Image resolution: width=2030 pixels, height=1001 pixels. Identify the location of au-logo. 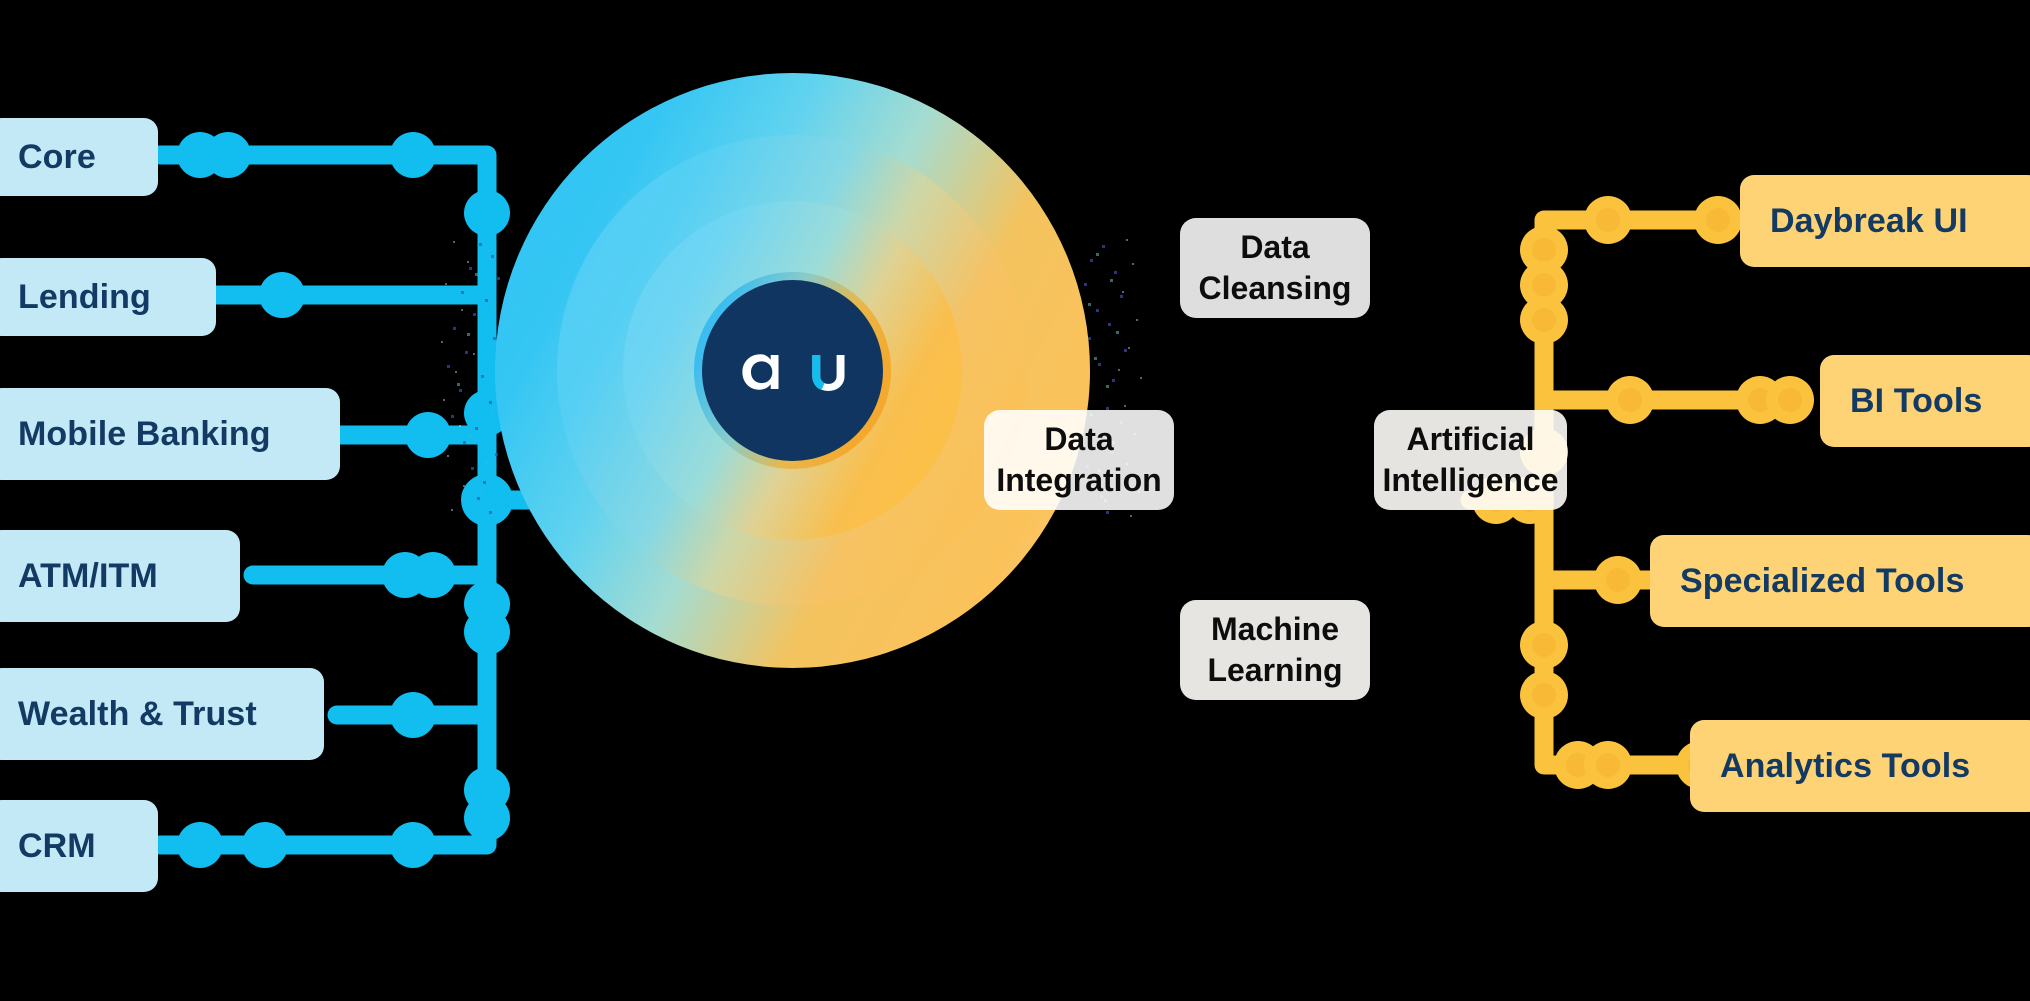
(792, 370).